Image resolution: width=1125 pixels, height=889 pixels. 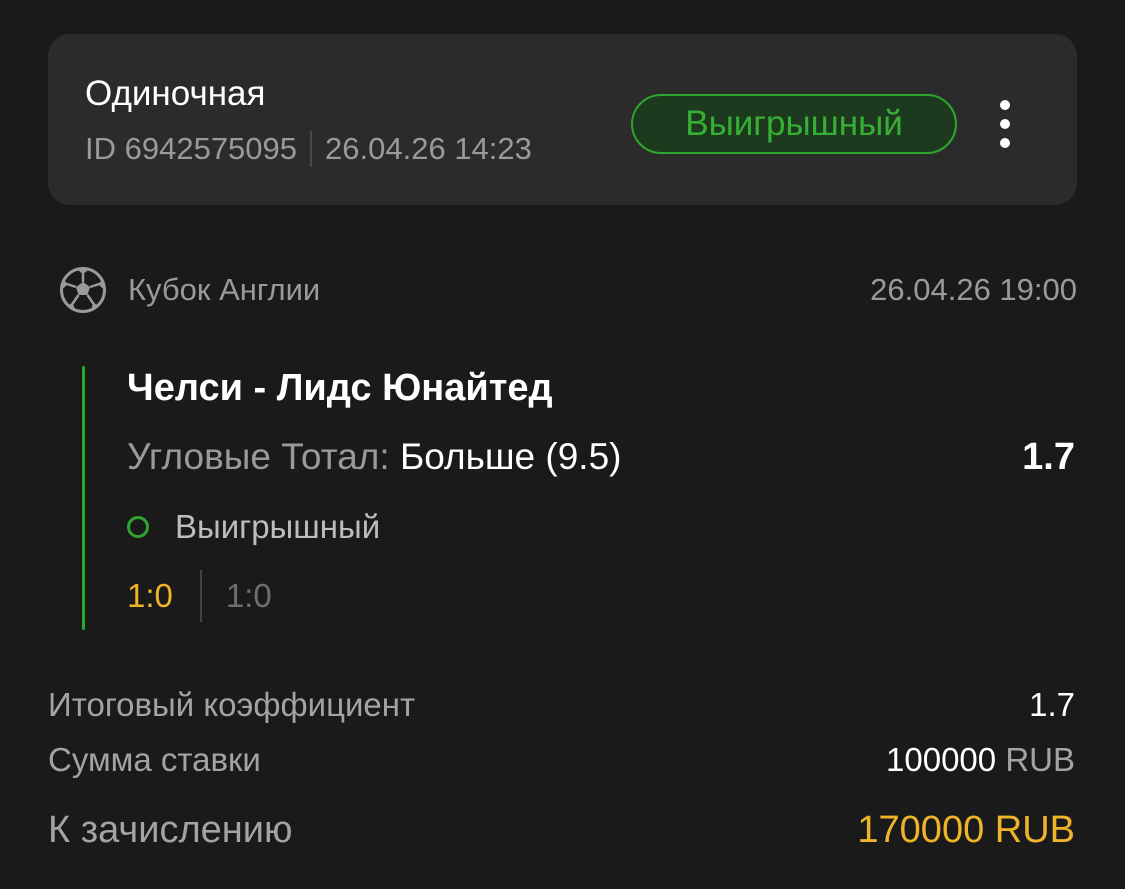 I want to click on score-row: 1:0 1:0, so click(x=199, y=596).